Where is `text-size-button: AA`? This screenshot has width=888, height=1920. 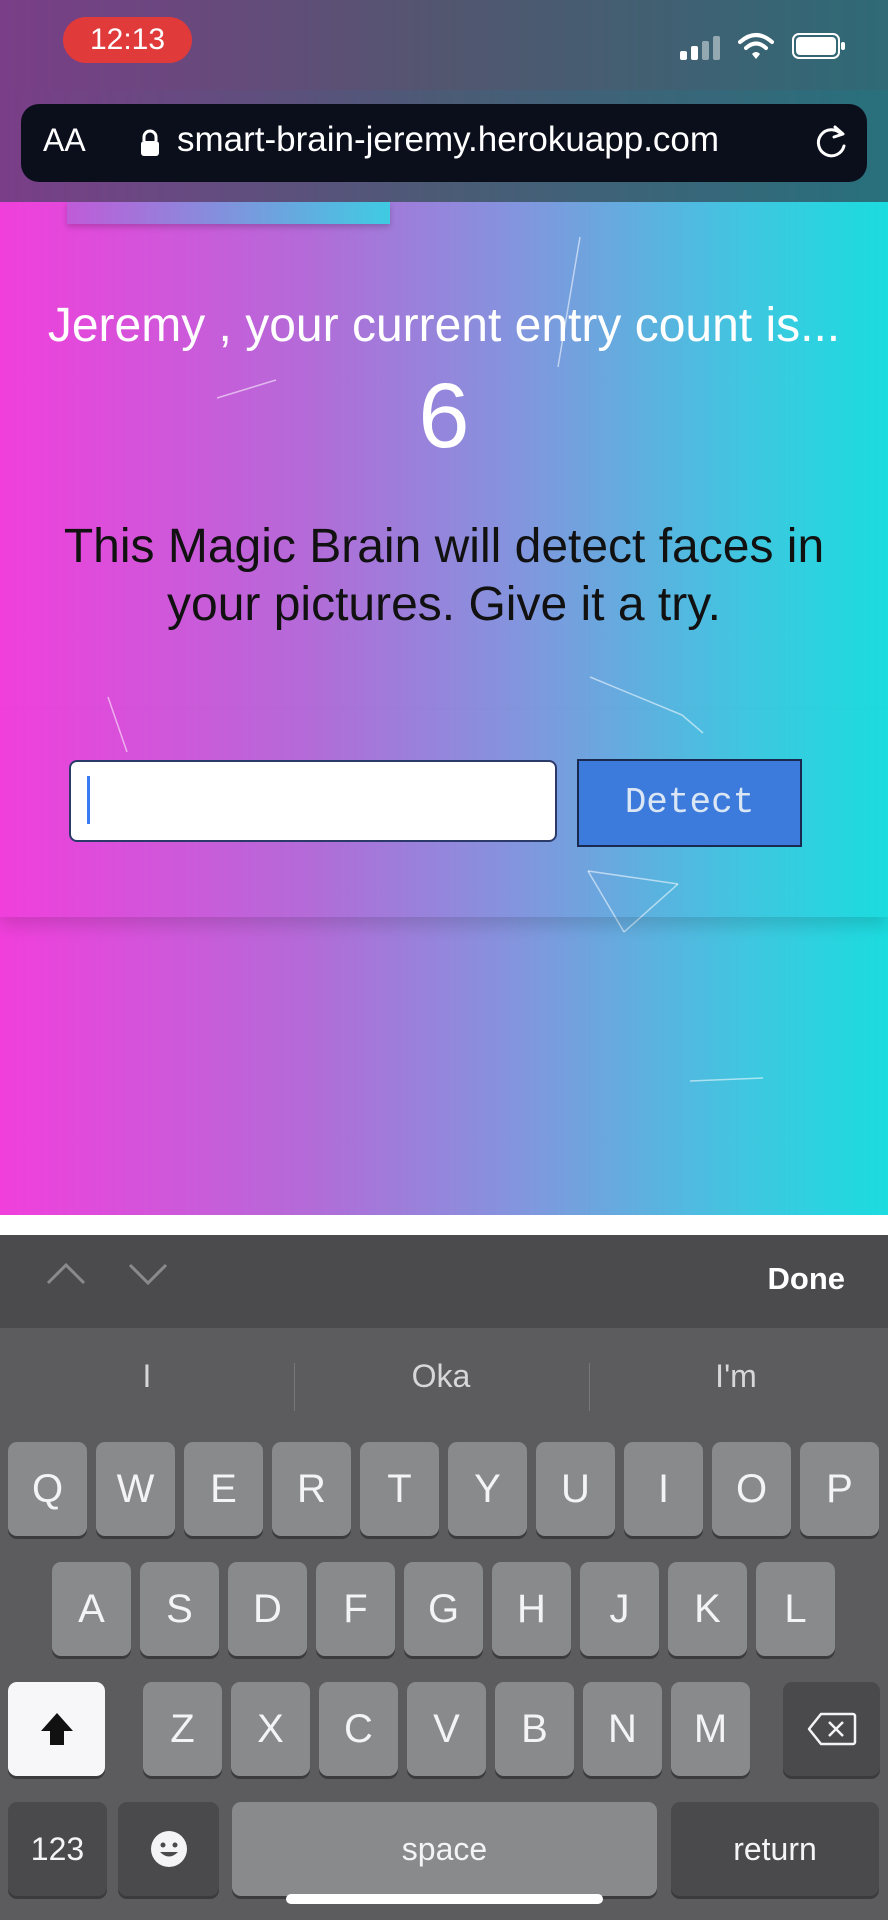 text-size-button: AA is located at coordinates (64, 140).